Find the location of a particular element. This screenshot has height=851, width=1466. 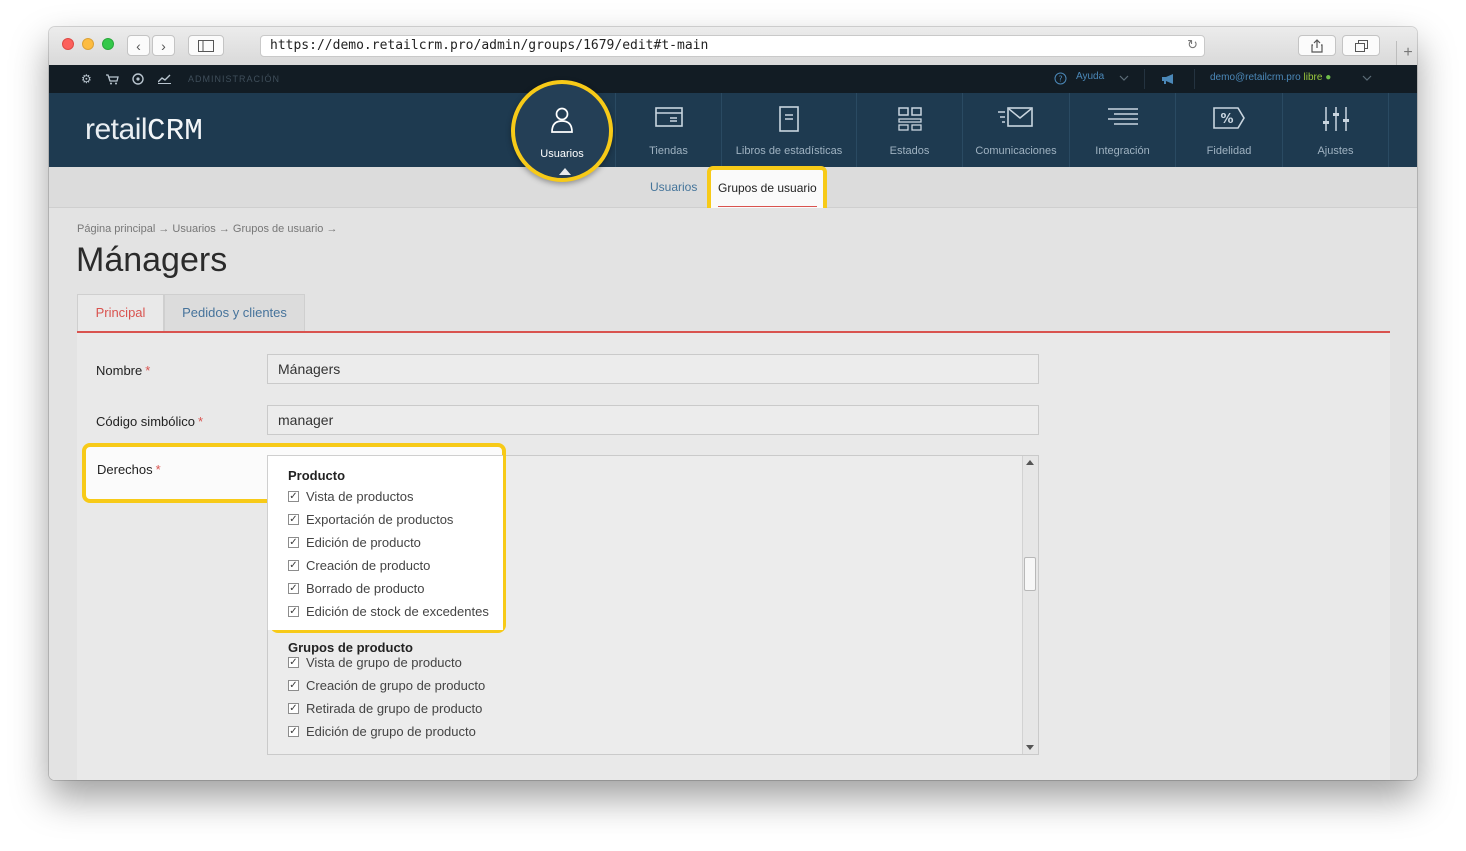

nav-label: Integración is located at coordinates (1122, 151).